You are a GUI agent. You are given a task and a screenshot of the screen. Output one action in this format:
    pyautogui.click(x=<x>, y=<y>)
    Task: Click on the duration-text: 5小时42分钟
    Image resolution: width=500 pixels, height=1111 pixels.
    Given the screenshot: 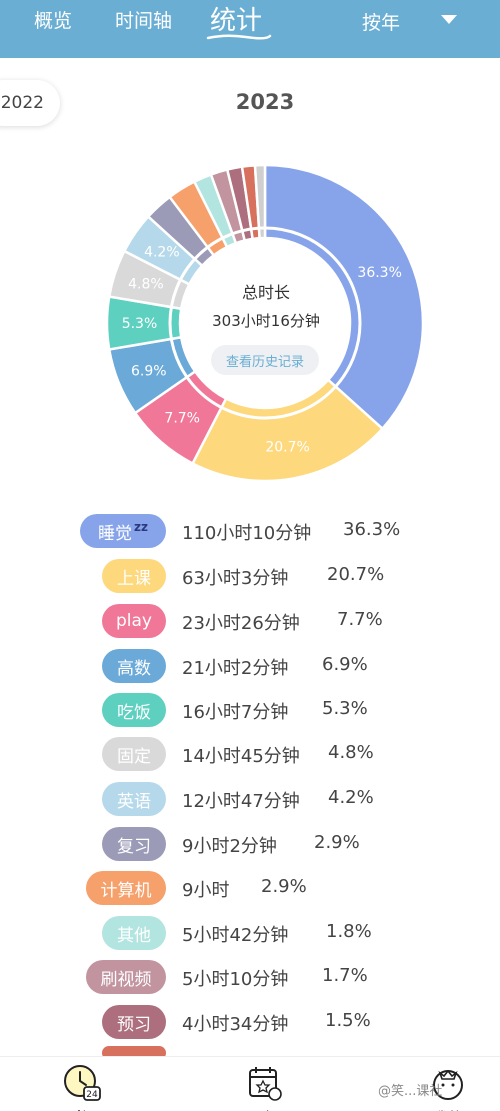 What is the action you would take?
    pyautogui.click(x=235, y=935)
    